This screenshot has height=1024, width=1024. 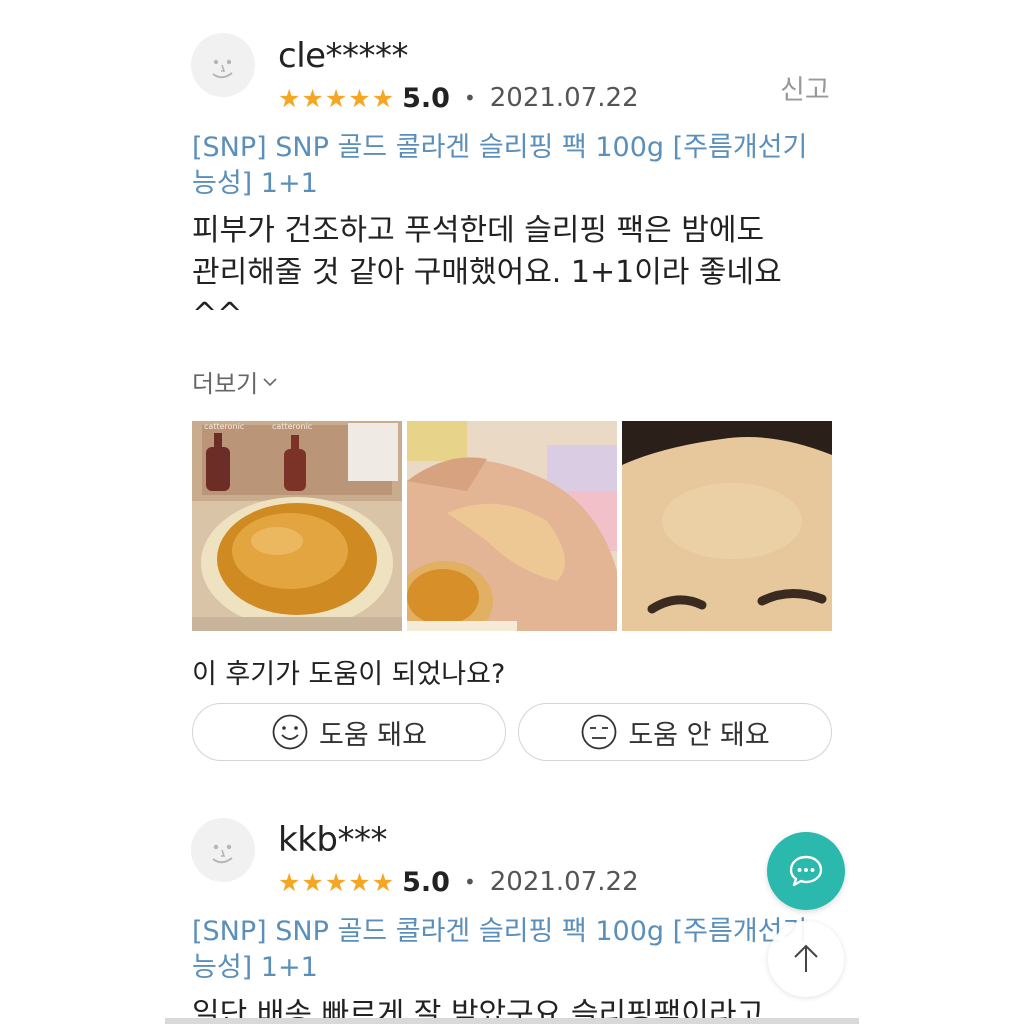 I want to click on scroll-top-button, so click(x=806, y=959).